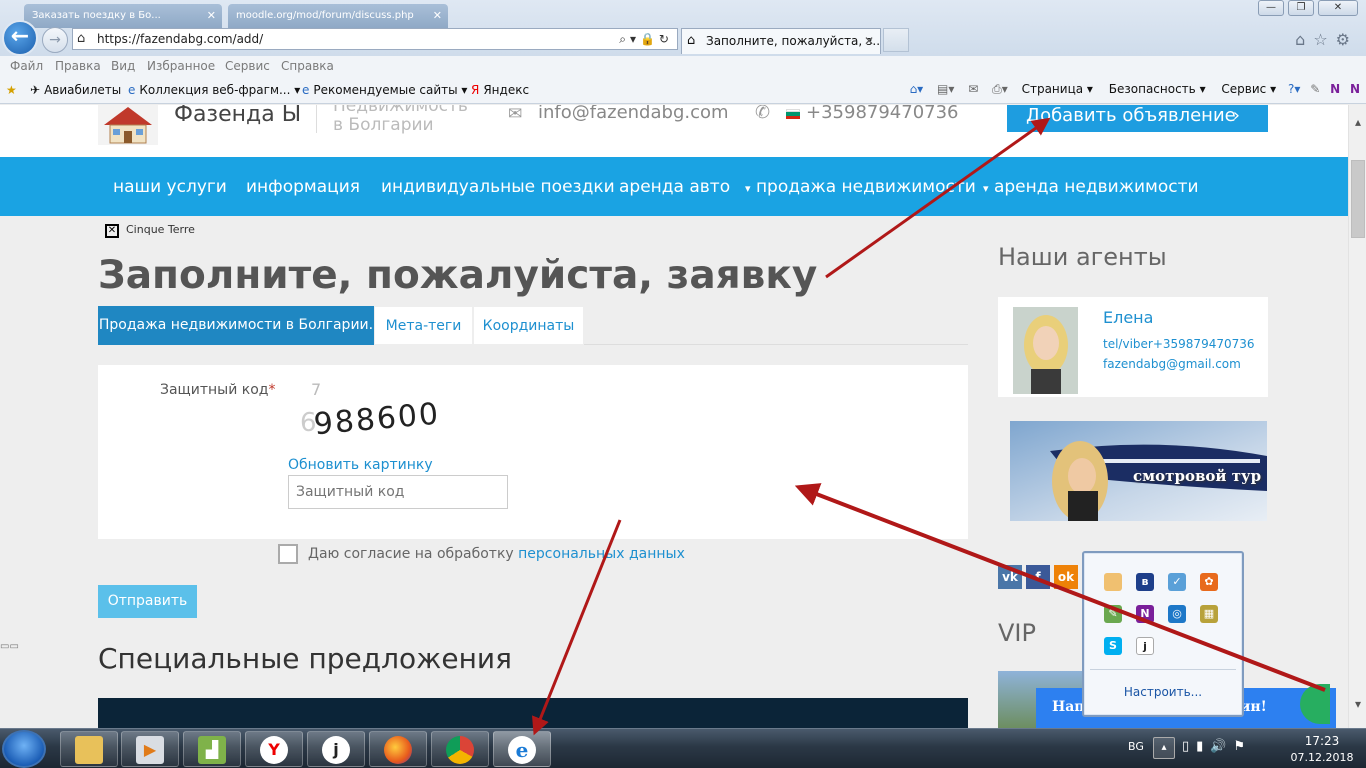 The width and height of the screenshot is (1366, 768). What do you see at coordinates (674, 187) in the screenshot?
I see `nav-item-car-rental: аренда авто` at bounding box center [674, 187].